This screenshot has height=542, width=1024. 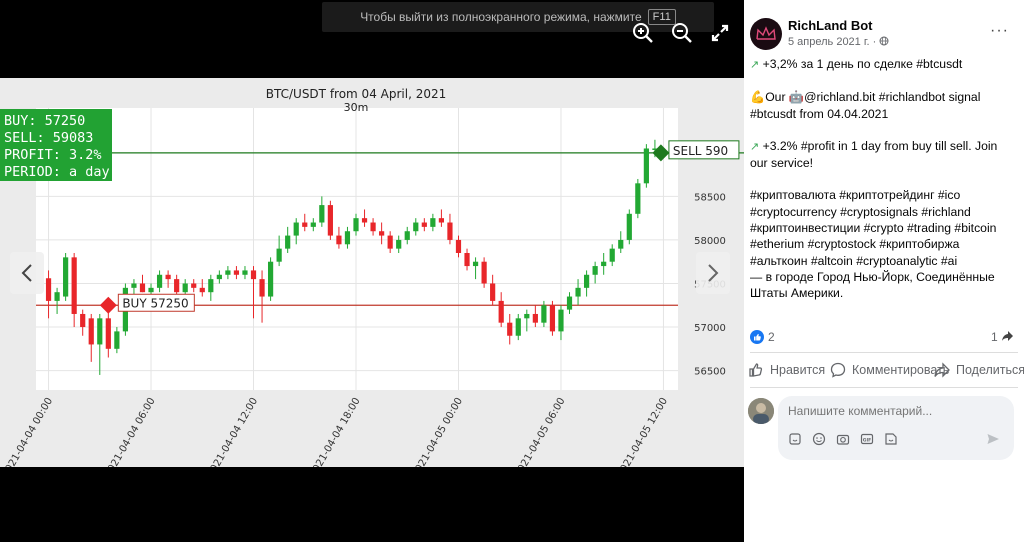 I want to click on gif-icon: GIF, so click(x=867, y=439).